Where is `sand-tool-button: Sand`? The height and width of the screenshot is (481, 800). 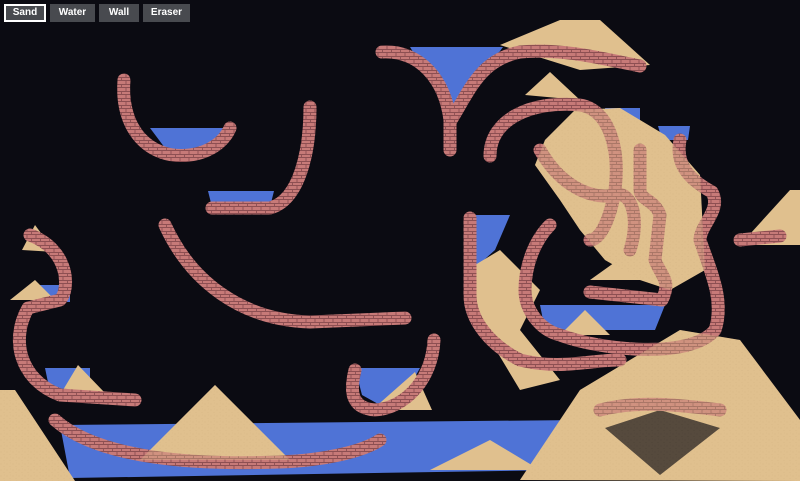
sand-tool-button: Sand is located at coordinates (25, 13).